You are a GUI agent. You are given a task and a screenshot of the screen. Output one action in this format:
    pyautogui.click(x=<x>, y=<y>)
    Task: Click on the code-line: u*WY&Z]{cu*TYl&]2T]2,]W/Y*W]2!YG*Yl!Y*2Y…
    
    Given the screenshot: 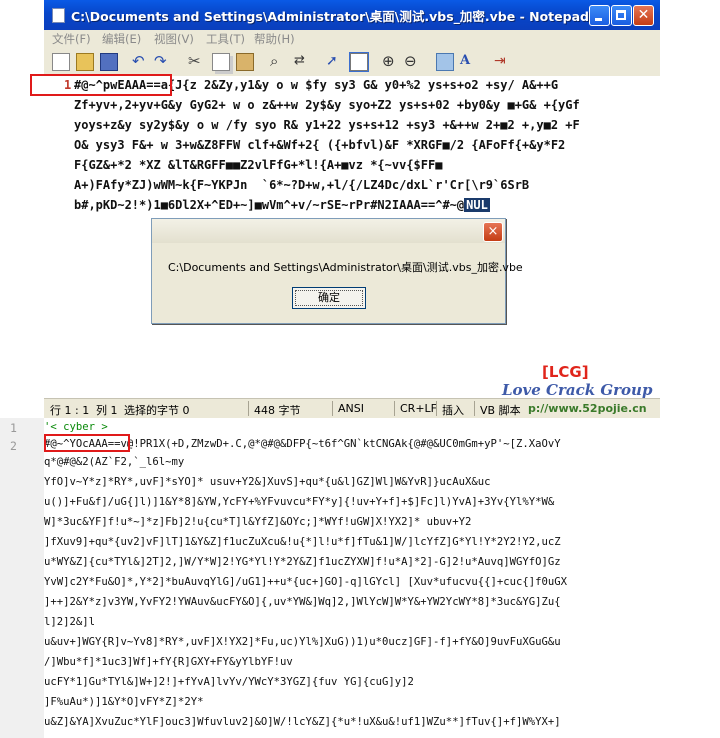 What is the action you would take?
    pyautogui.click(x=302, y=562)
    